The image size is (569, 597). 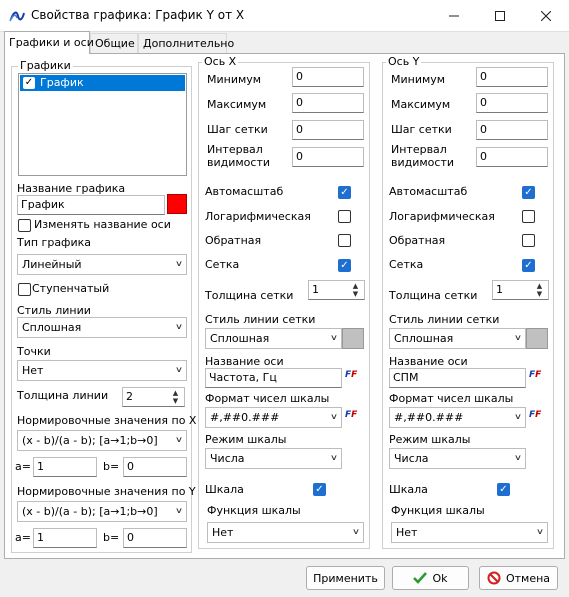 I want to click on graph-type-select: Линейный ∨, so click(x=102, y=264).